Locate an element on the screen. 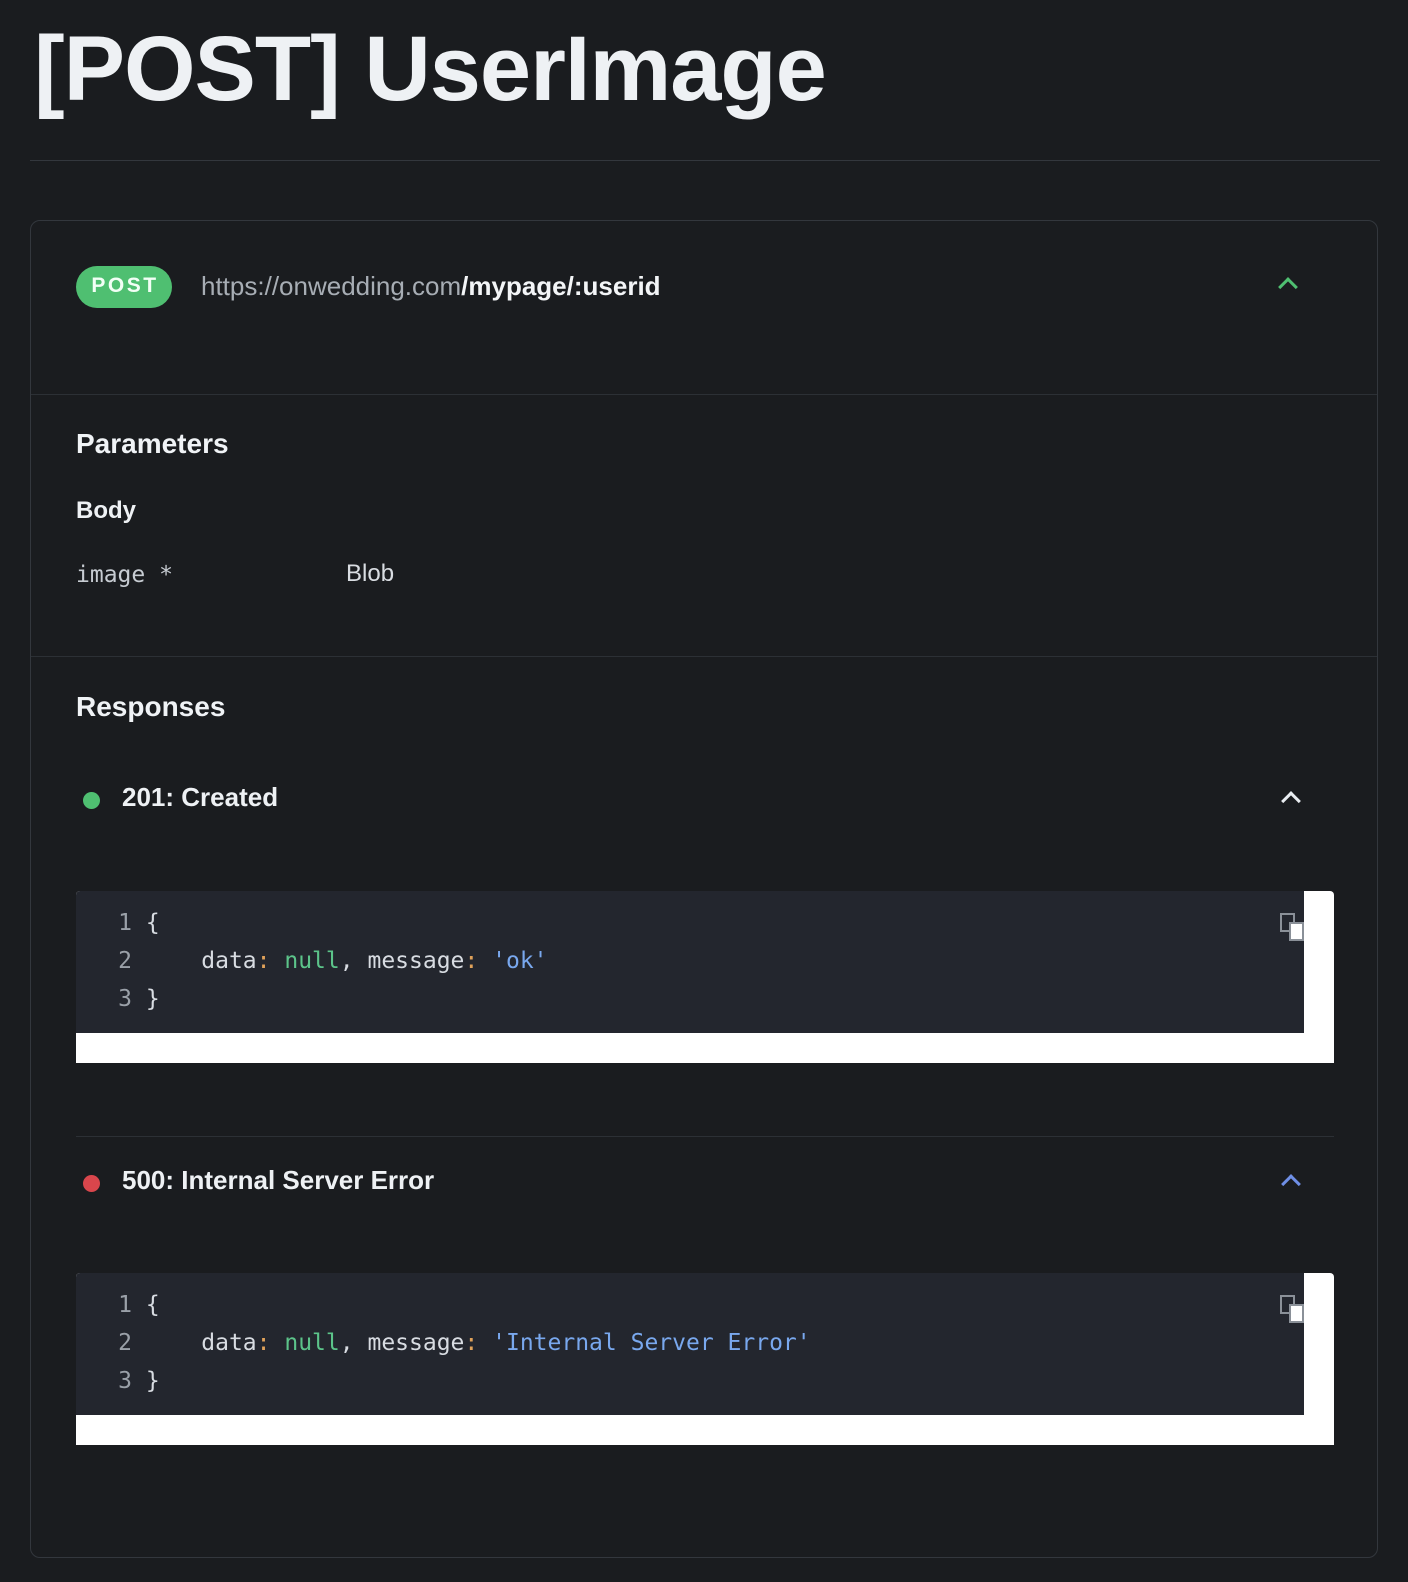 Image resolution: width=1408 pixels, height=1582 pixels. page-title: [POST] UserImage is located at coordinates (430, 69).